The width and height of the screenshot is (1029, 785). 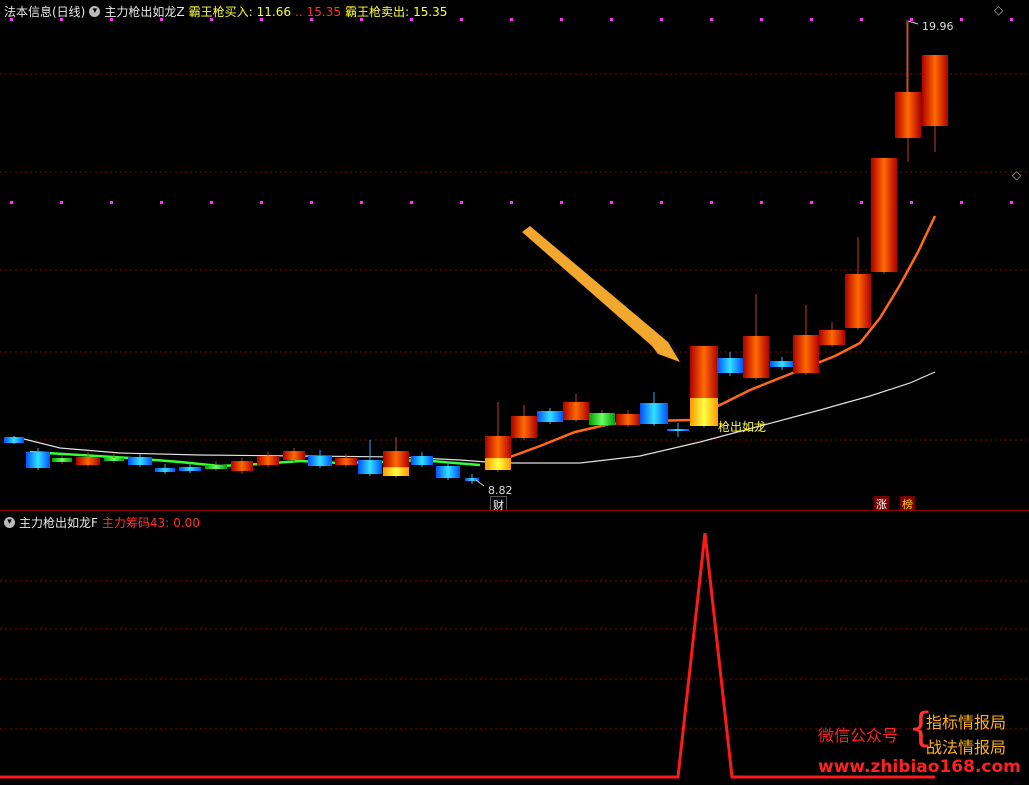 What do you see at coordinates (477, 417) in the screenshot?
I see `ma-white-line` at bounding box center [477, 417].